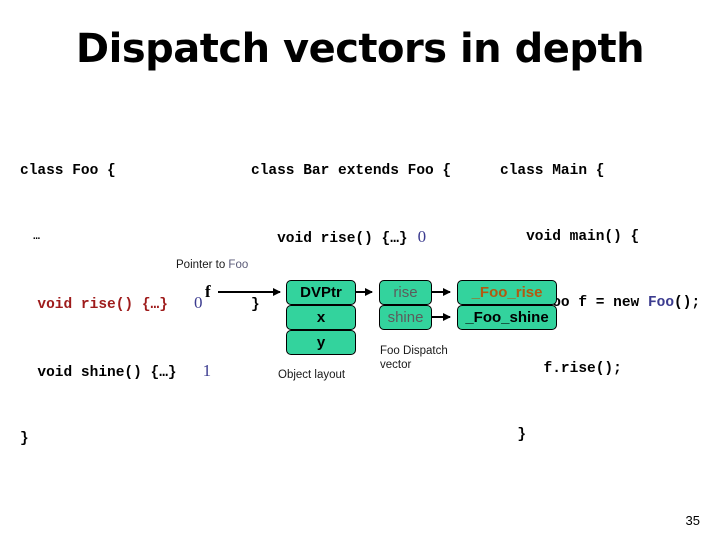 The height and width of the screenshot is (540, 720). What do you see at coordinates (238, 265) in the screenshot?
I see `pointer-label-type: Foo` at bounding box center [238, 265].